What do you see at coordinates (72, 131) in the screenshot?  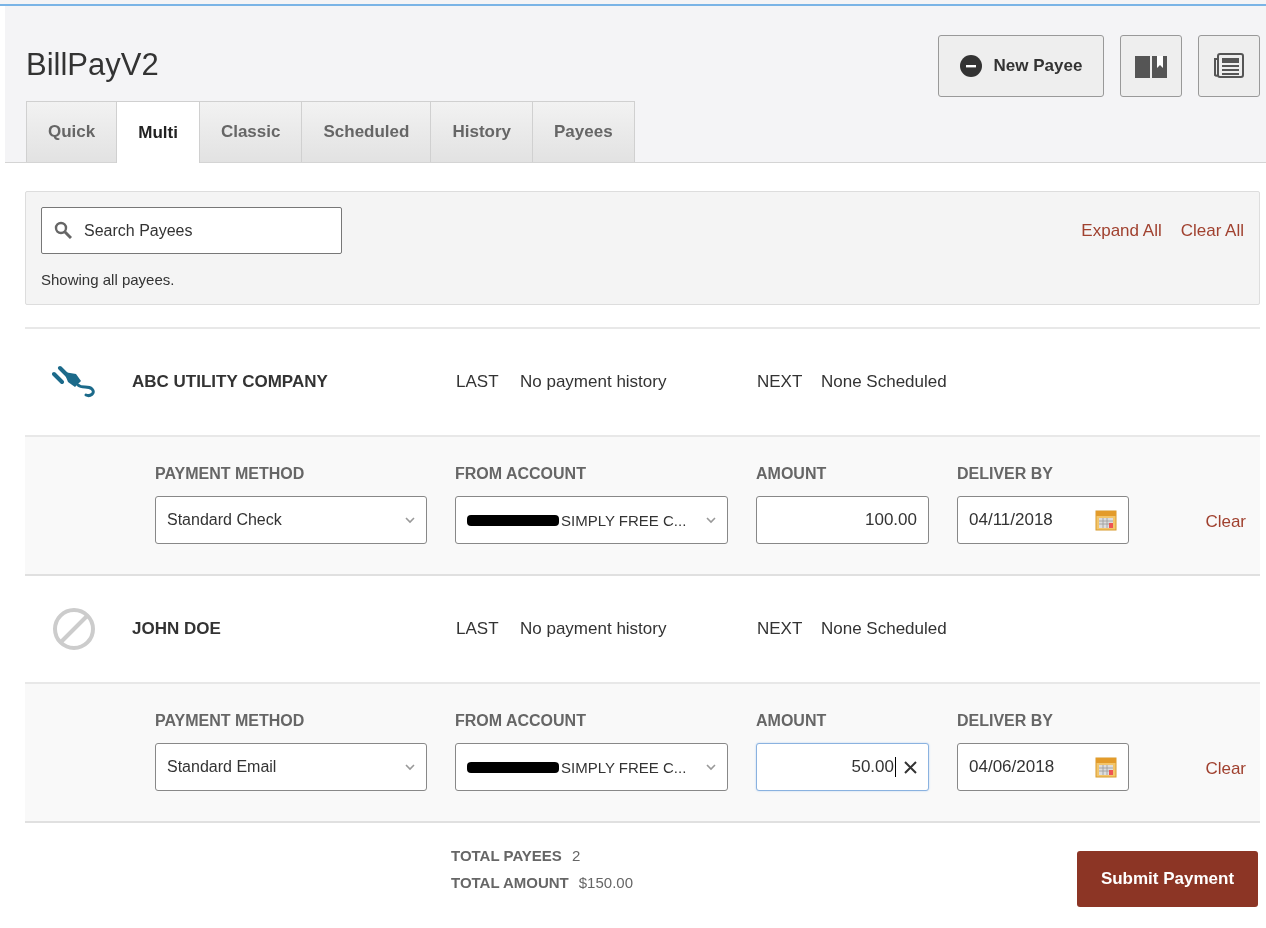 I see `tab: Quick` at bounding box center [72, 131].